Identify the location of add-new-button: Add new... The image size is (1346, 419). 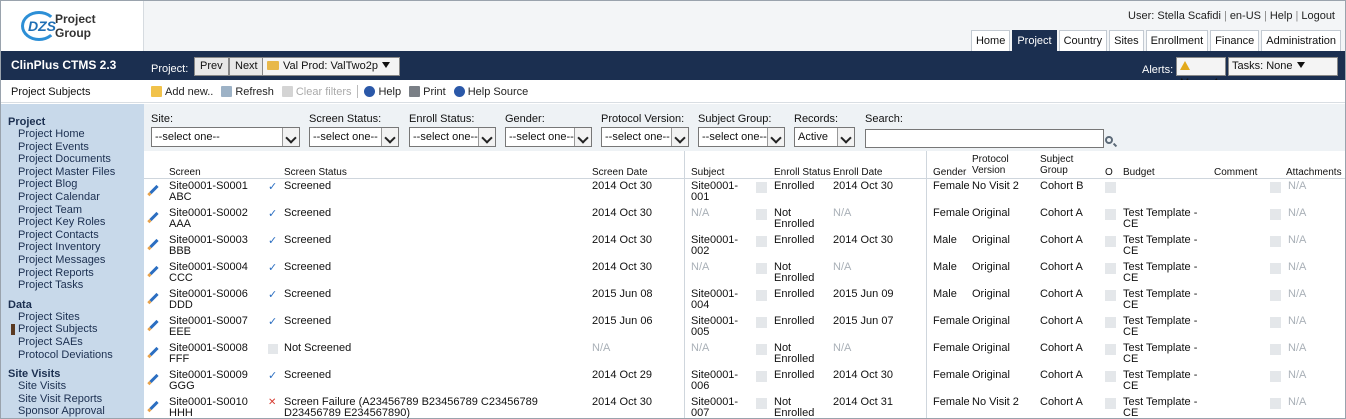
(182, 91).